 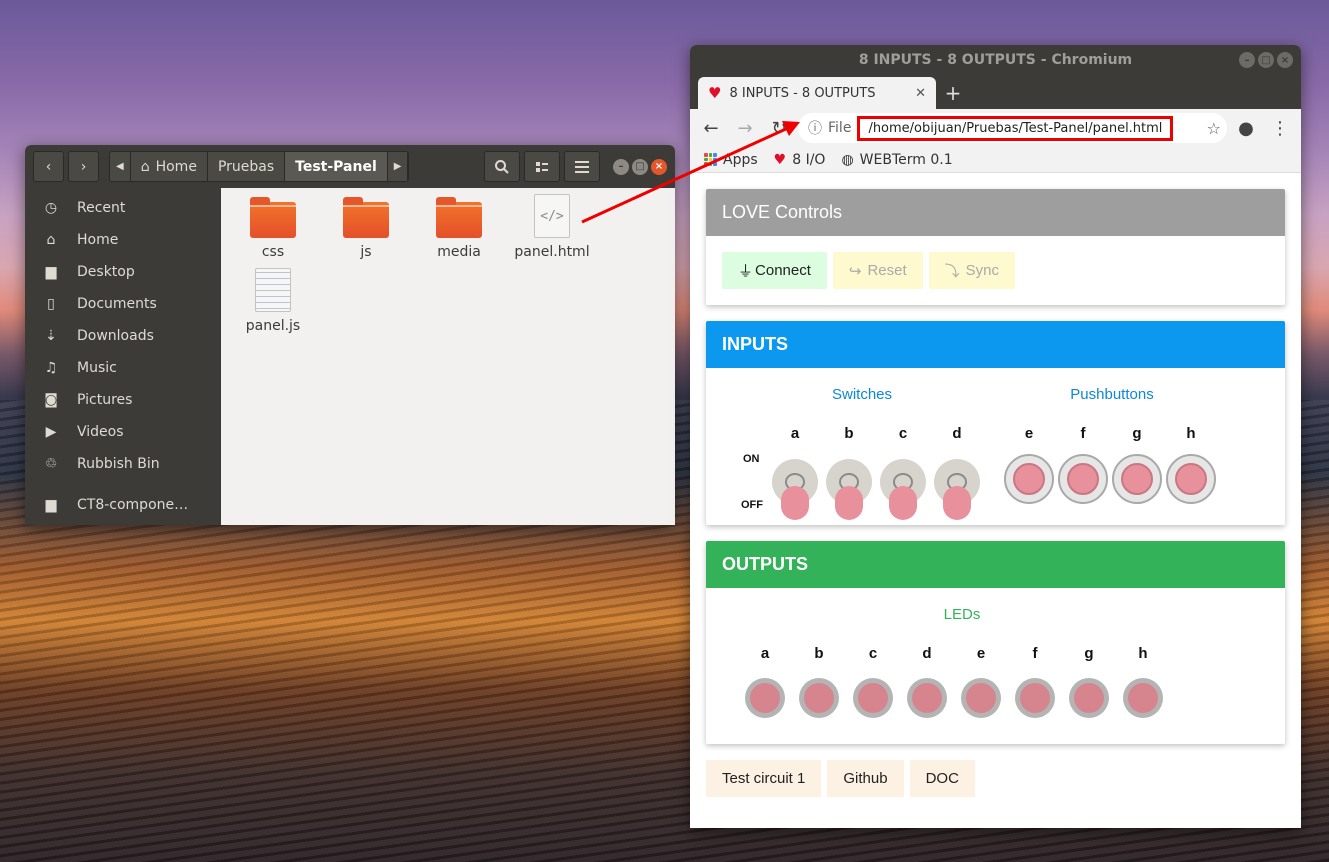 What do you see at coordinates (336, 166) in the screenshot?
I see `breadcrumb-test-panel: Test-Panel` at bounding box center [336, 166].